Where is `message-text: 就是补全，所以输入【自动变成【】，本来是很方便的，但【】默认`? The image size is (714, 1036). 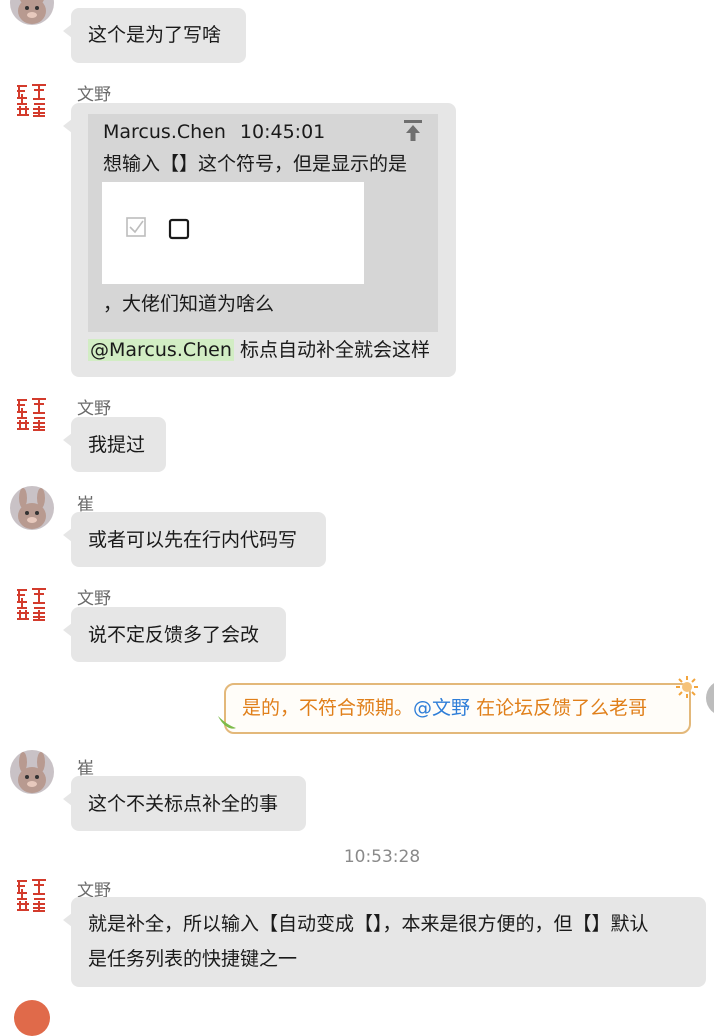
message-text: 就是补全，所以输入【自动变成【】，本来是很方便的，但【】默认 is located at coordinates (368, 924).